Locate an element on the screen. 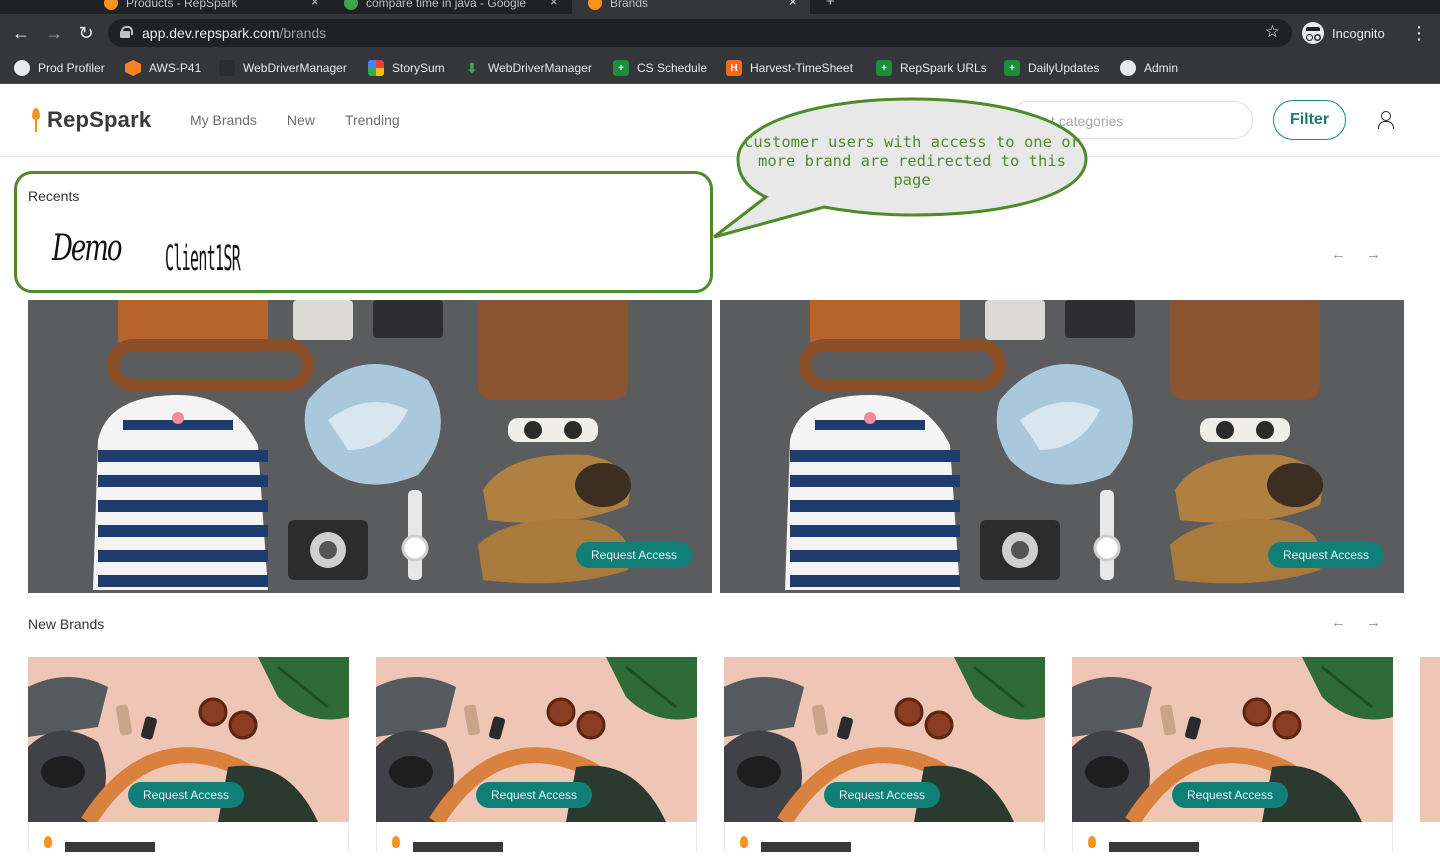  main-nav: My Brands New Trending is located at coordinates (295, 120).